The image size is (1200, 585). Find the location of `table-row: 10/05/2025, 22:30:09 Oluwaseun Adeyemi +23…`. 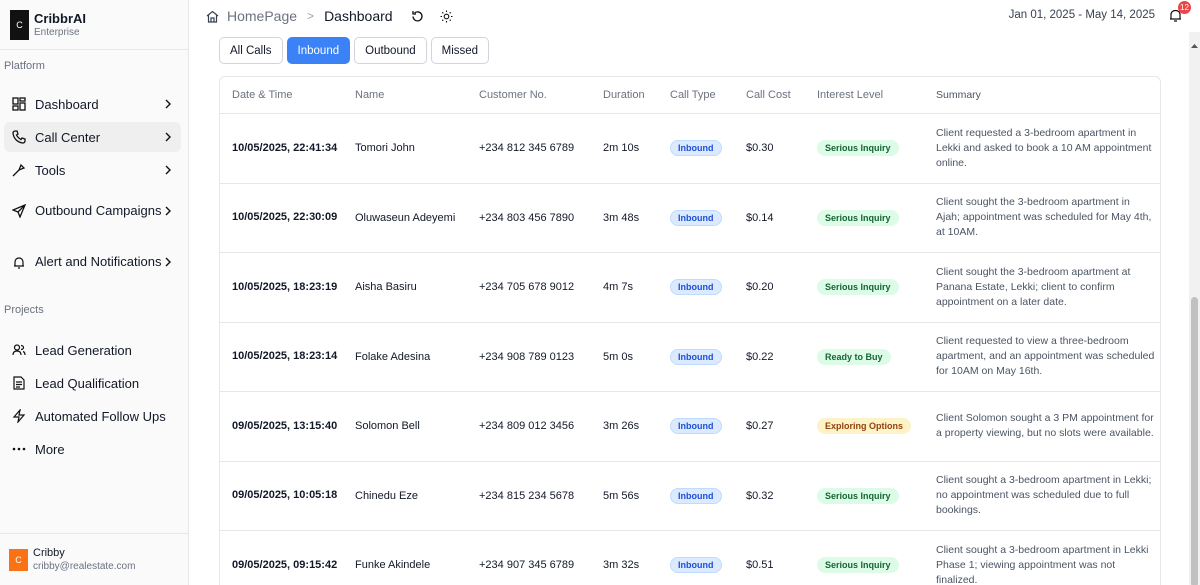

table-row: 10/05/2025, 22:30:09 Oluwaseun Adeyemi +23… is located at coordinates (690, 218).